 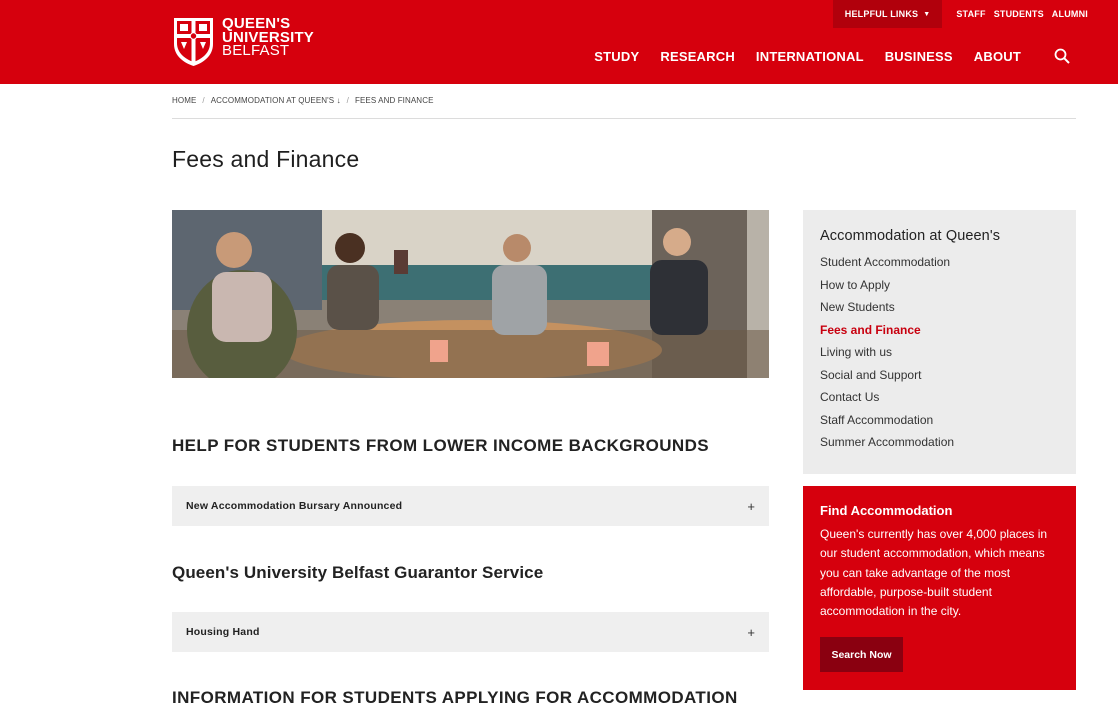 I want to click on search-icon, so click(x=1062, y=56).